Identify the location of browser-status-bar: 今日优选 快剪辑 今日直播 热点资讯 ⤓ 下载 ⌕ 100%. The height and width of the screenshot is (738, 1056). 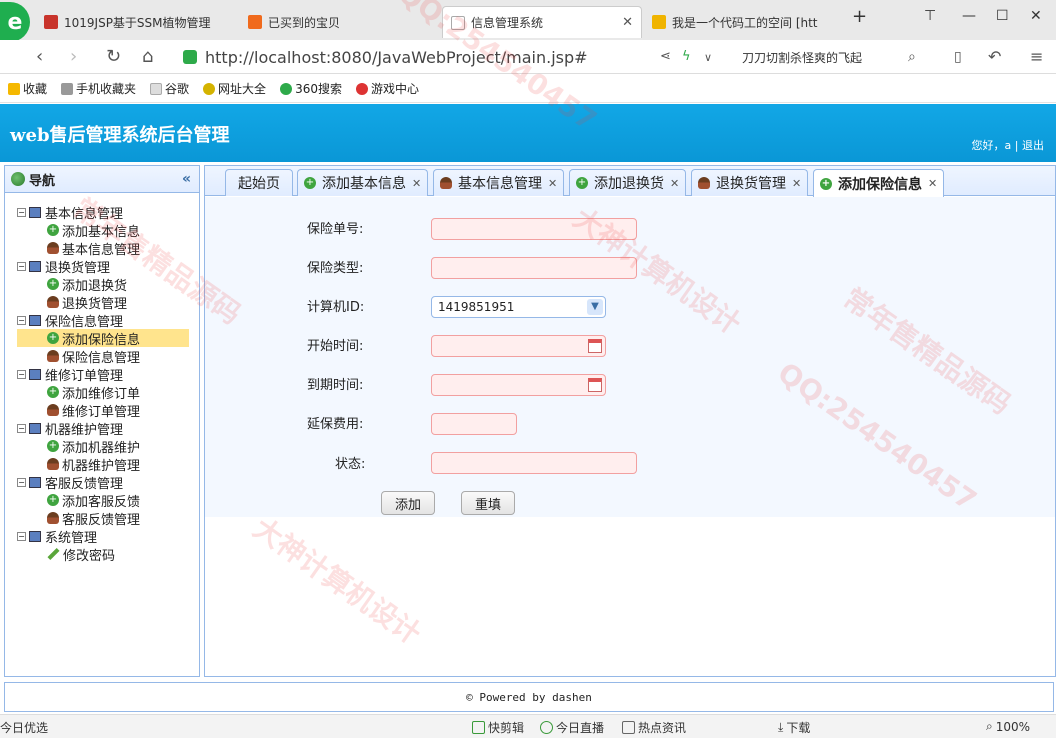
(528, 726).